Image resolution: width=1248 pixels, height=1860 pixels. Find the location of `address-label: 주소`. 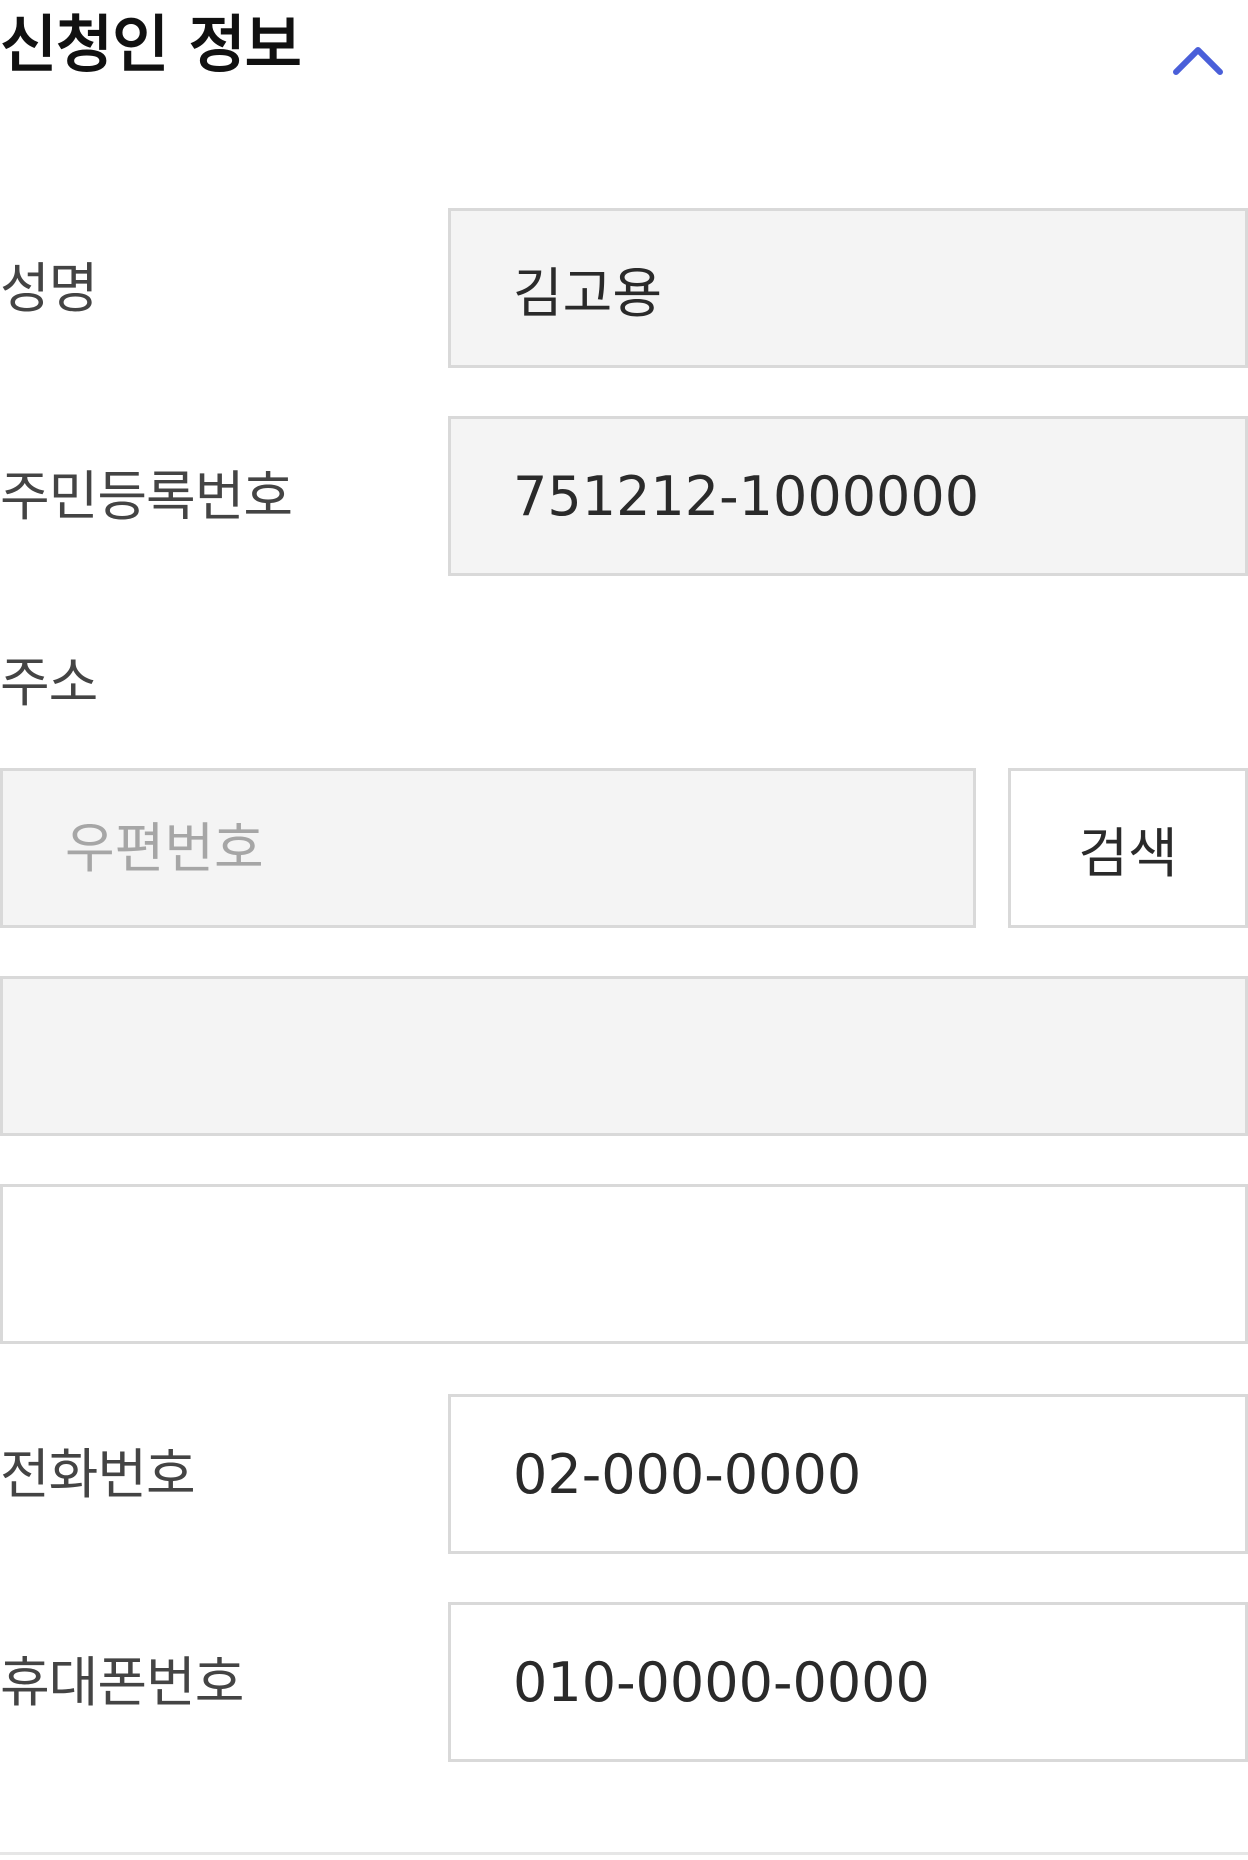

address-label: 주소 is located at coordinates (49, 682).